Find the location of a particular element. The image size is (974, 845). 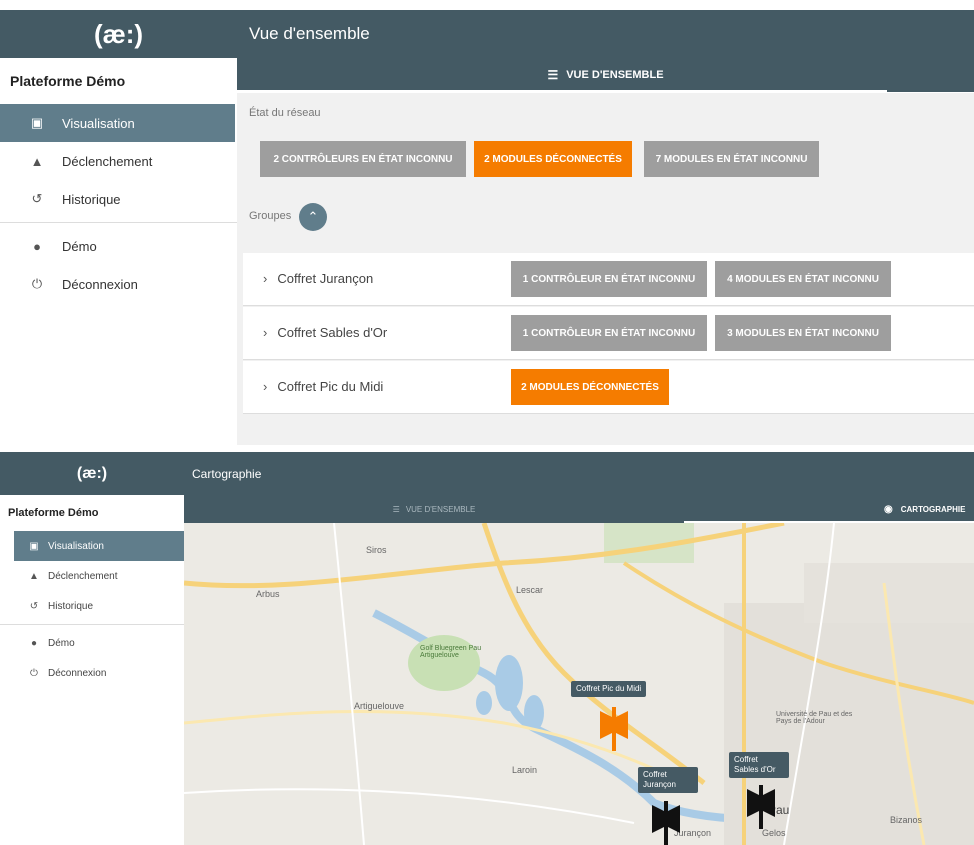

map-place-label: Golf Bluegreen Pau Artiguelouve is located at coordinates (451, 652).